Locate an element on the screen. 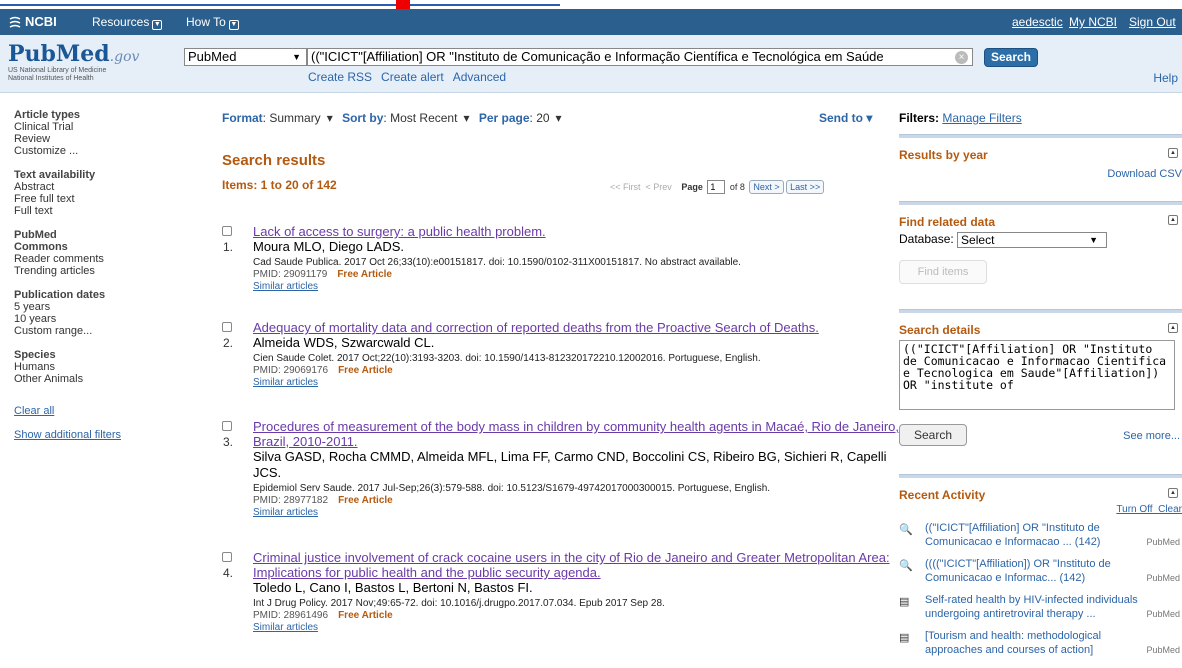  pager: << First < Prev Page of 8 Next > Last >> is located at coordinates (717, 187).